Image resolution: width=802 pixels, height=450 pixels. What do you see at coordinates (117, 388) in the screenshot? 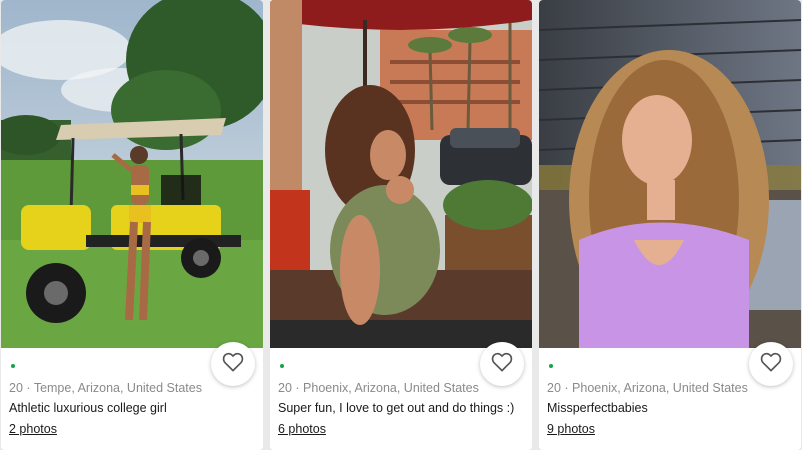
I see `profile-location: Tempe, Arizona, United States` at bounding box center [117, 388].